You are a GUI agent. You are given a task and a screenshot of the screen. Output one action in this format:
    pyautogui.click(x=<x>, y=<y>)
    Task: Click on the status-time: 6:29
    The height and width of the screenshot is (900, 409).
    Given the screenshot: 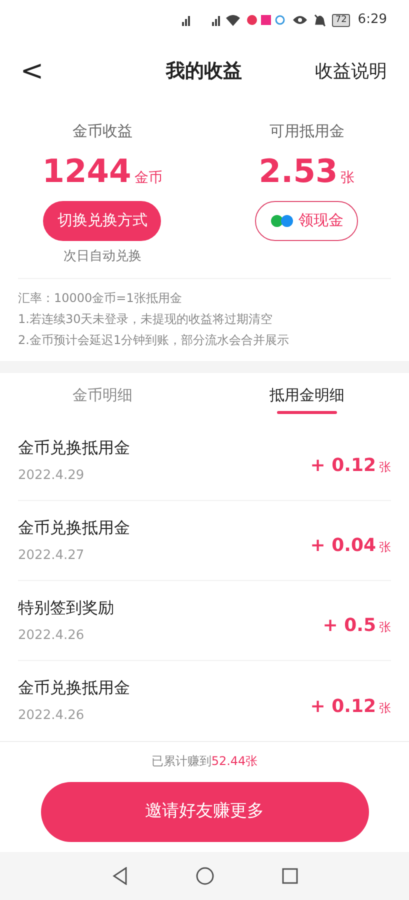 What is the action you would take?
    pyautogui.click(x=372, y=20)
    